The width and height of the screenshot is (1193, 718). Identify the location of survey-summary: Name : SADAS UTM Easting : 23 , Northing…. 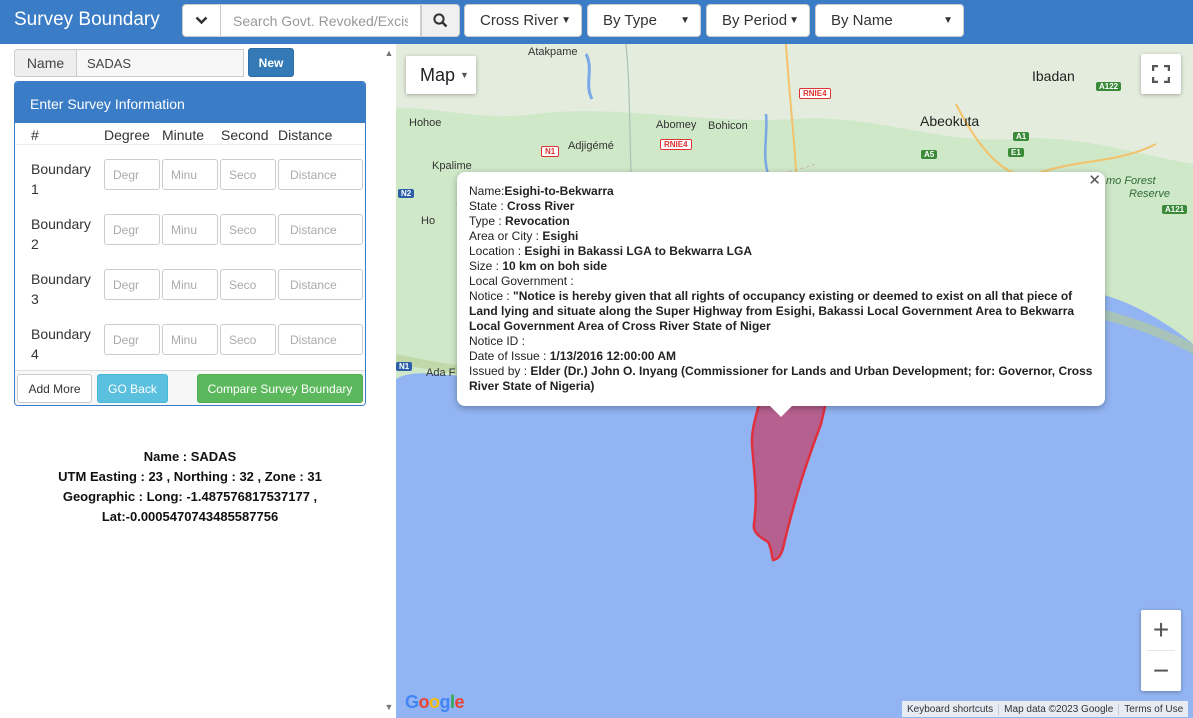
(190, 487).